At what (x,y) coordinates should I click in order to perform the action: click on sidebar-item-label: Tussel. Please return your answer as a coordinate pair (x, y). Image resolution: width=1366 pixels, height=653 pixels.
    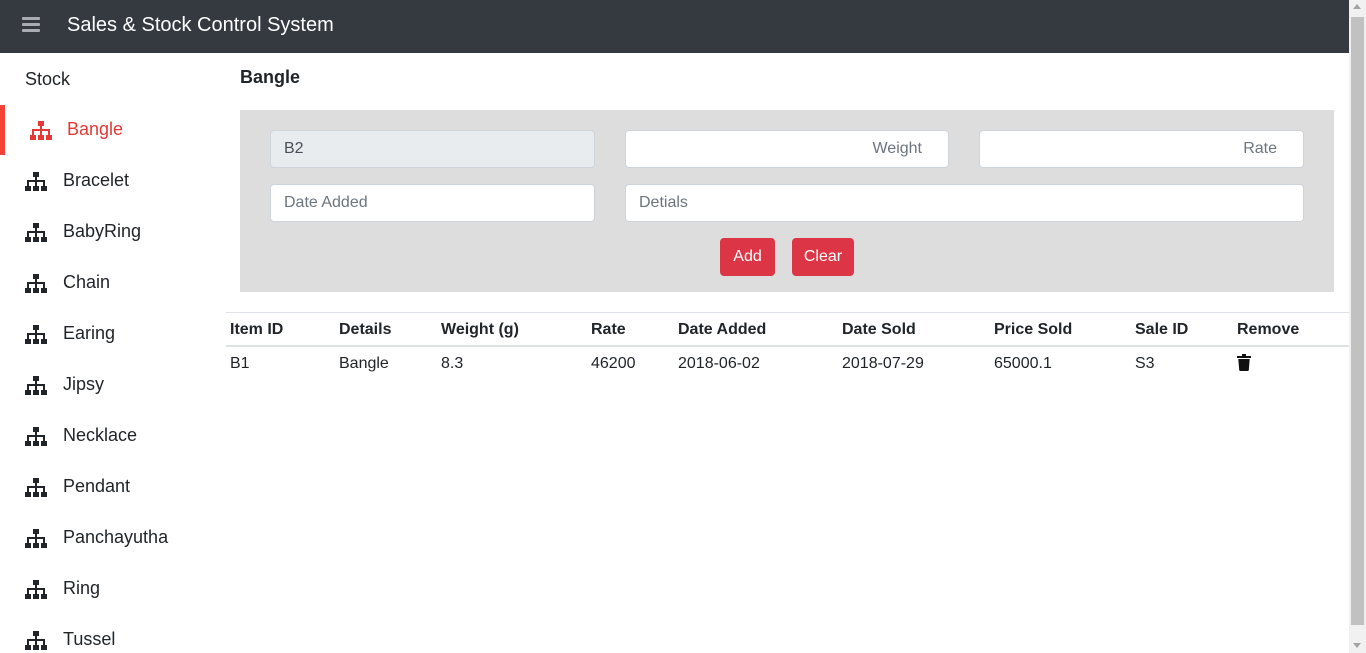
    Looking at the image, I should click on (89, 639).